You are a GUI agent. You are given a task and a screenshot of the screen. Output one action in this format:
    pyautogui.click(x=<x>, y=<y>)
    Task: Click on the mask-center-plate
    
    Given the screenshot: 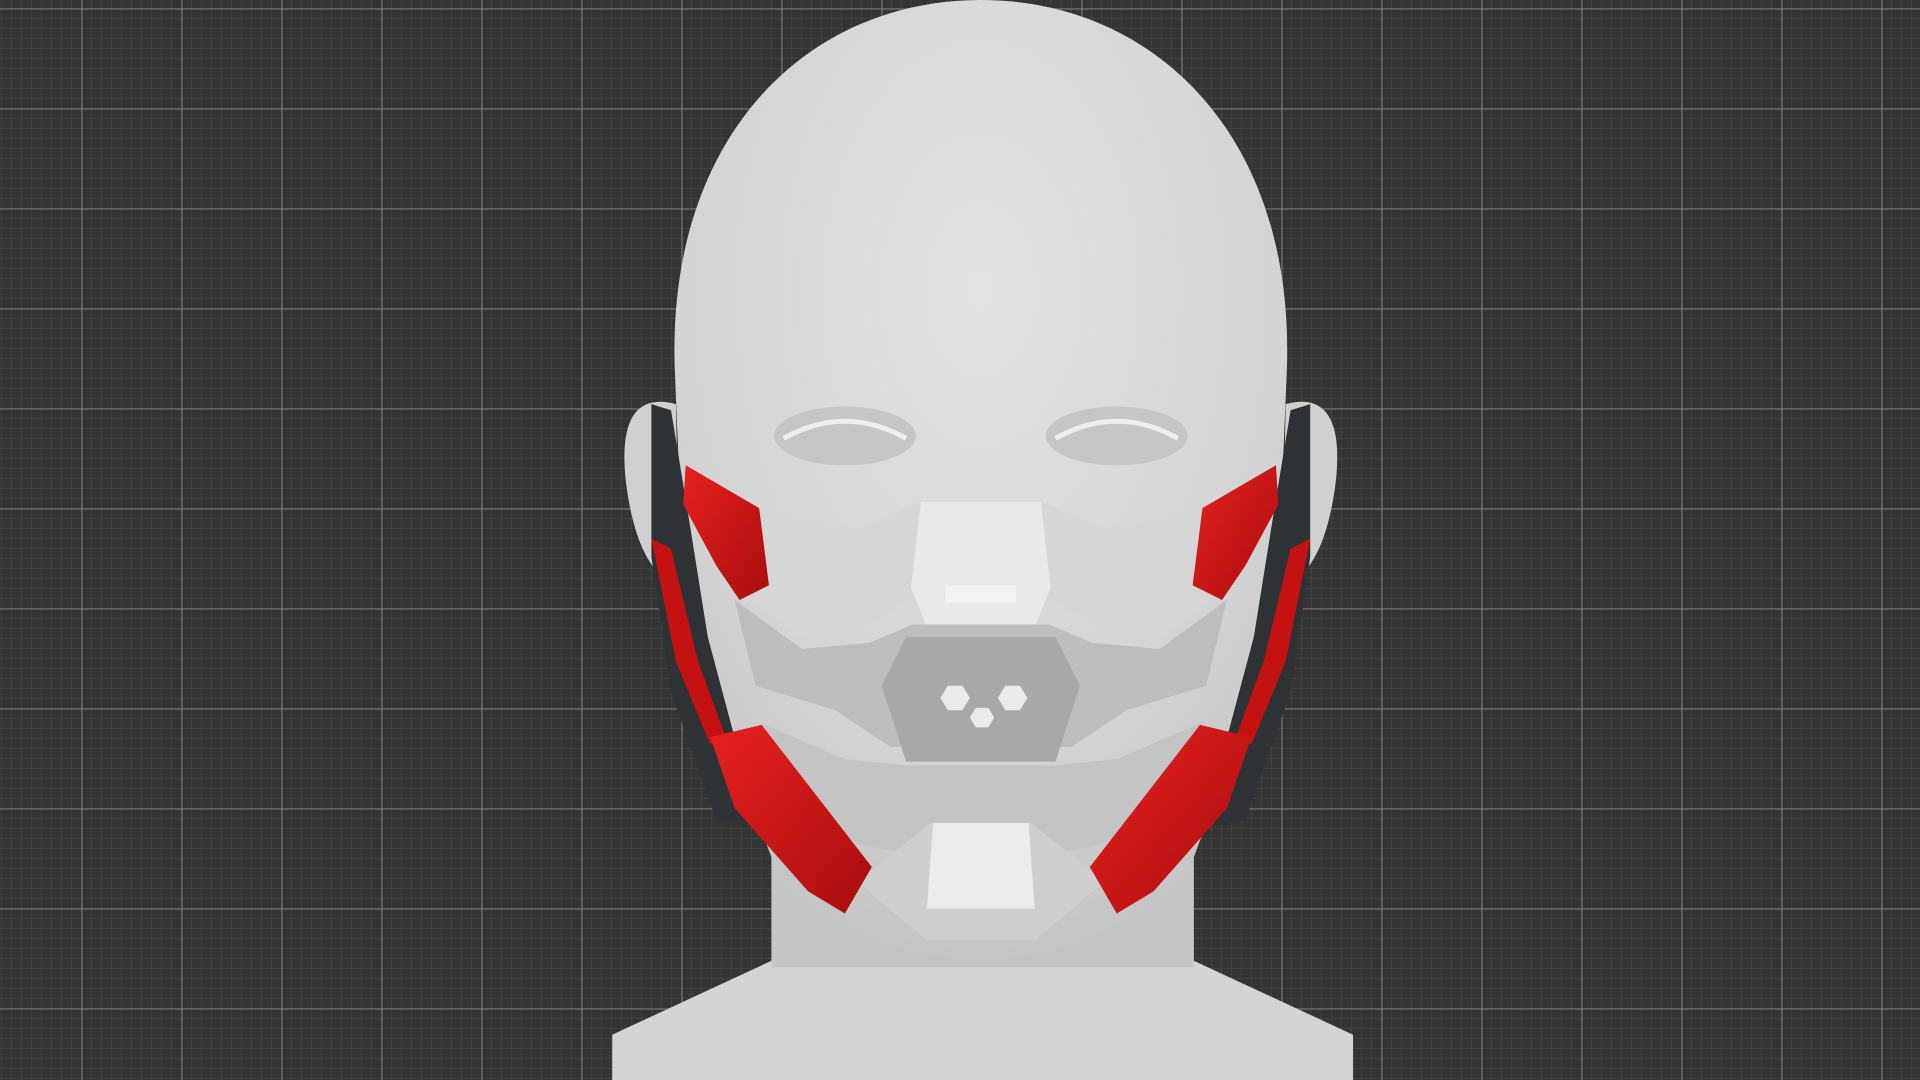 What is the action you would take?
    pyautogui.click(x=980, y=699)
    